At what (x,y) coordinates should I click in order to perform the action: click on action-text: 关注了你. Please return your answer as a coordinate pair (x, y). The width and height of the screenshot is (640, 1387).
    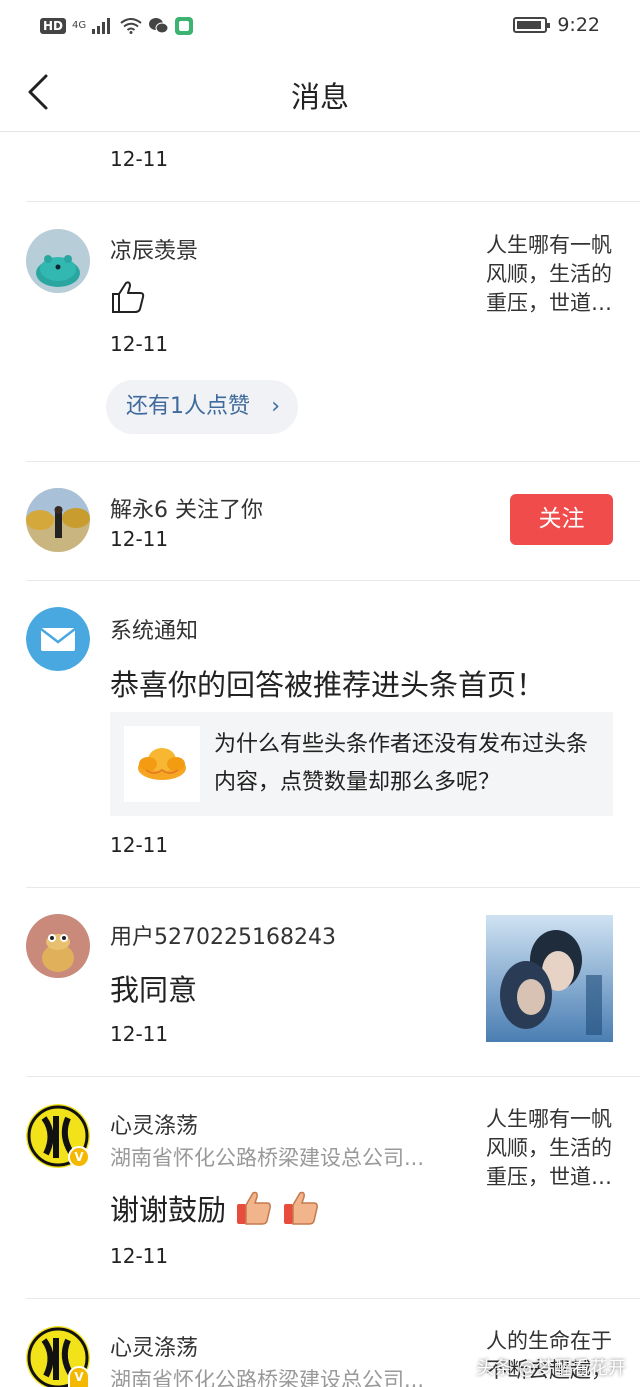
    Looking at the image, I should click on (219, 510).